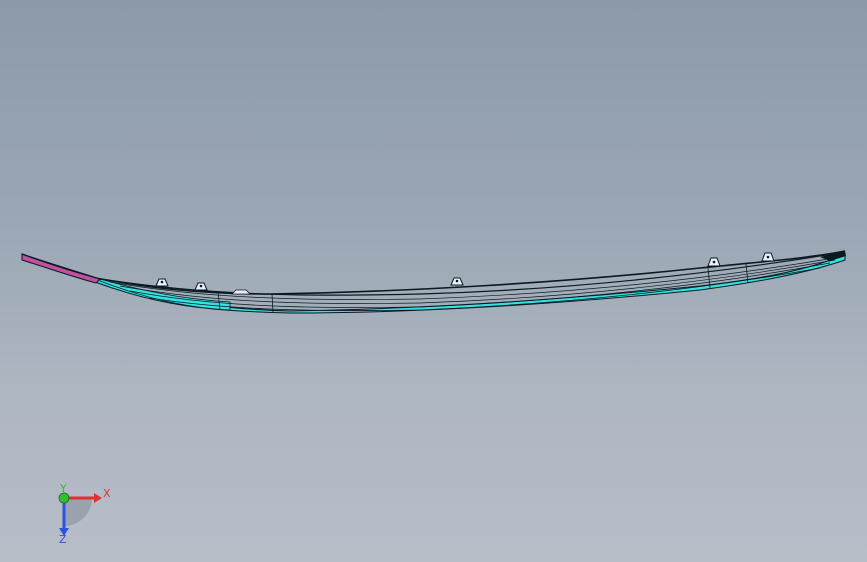 The width and height of the screenshot is (867, 562). Describe the element at coordinates (63, 539) in the screenshot. I see `z-axis-label: Z` at that location.